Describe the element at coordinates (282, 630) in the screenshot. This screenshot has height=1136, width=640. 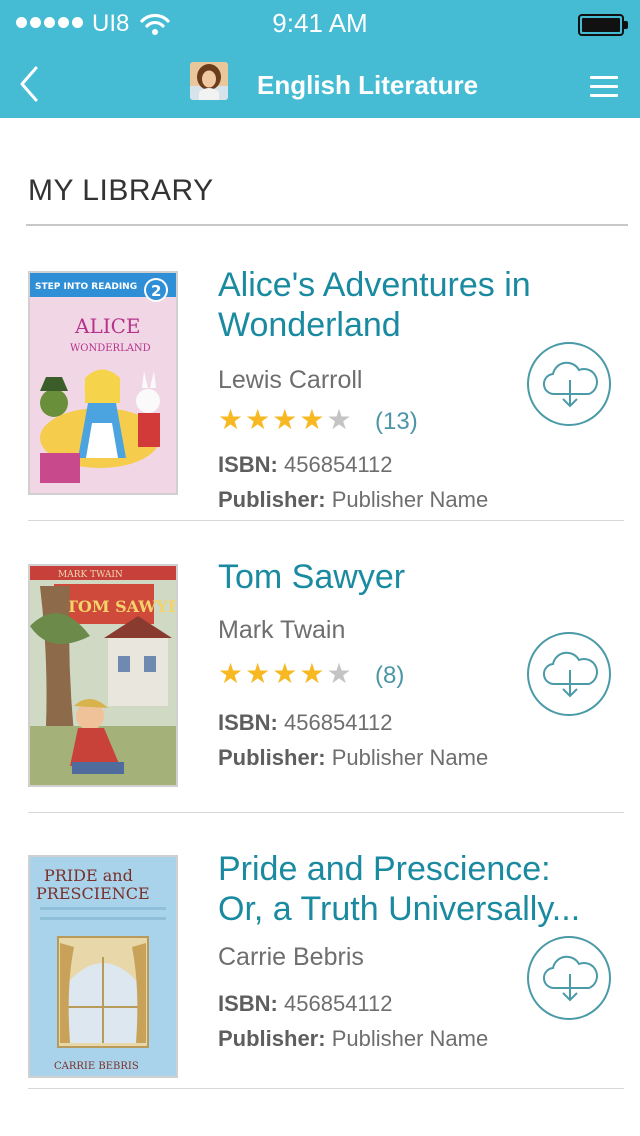
I see `book-author: Mark Twain` at that location.